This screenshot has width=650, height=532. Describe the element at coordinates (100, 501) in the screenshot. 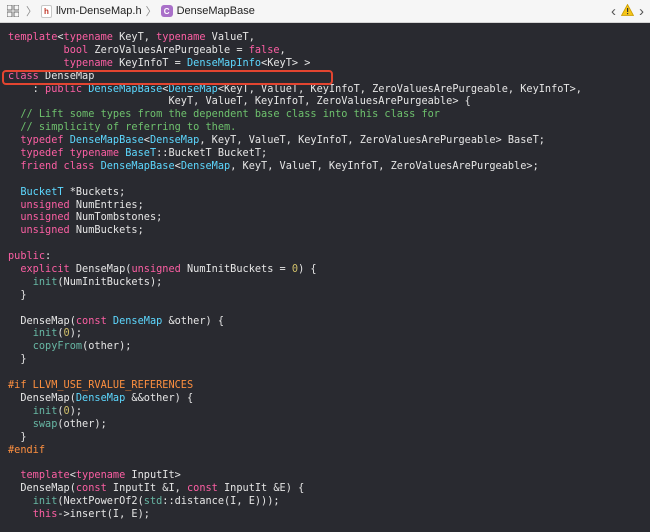

I see `code-token: (NextPowerOf2(` at that location.